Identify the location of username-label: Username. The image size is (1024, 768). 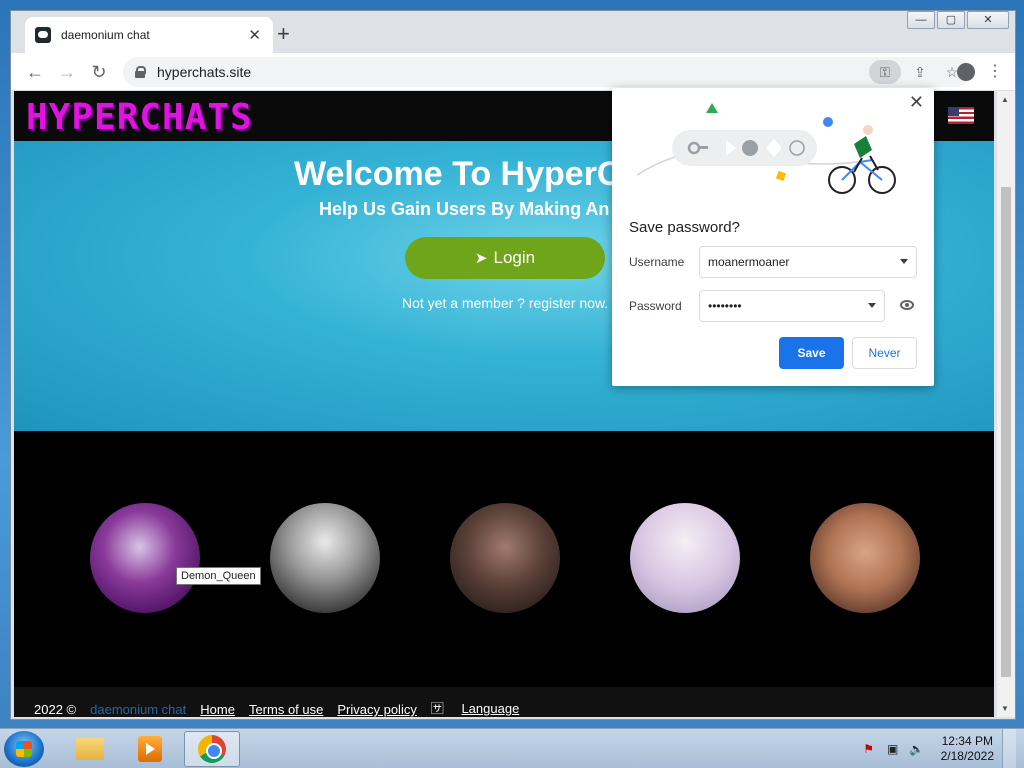
(657, 262).